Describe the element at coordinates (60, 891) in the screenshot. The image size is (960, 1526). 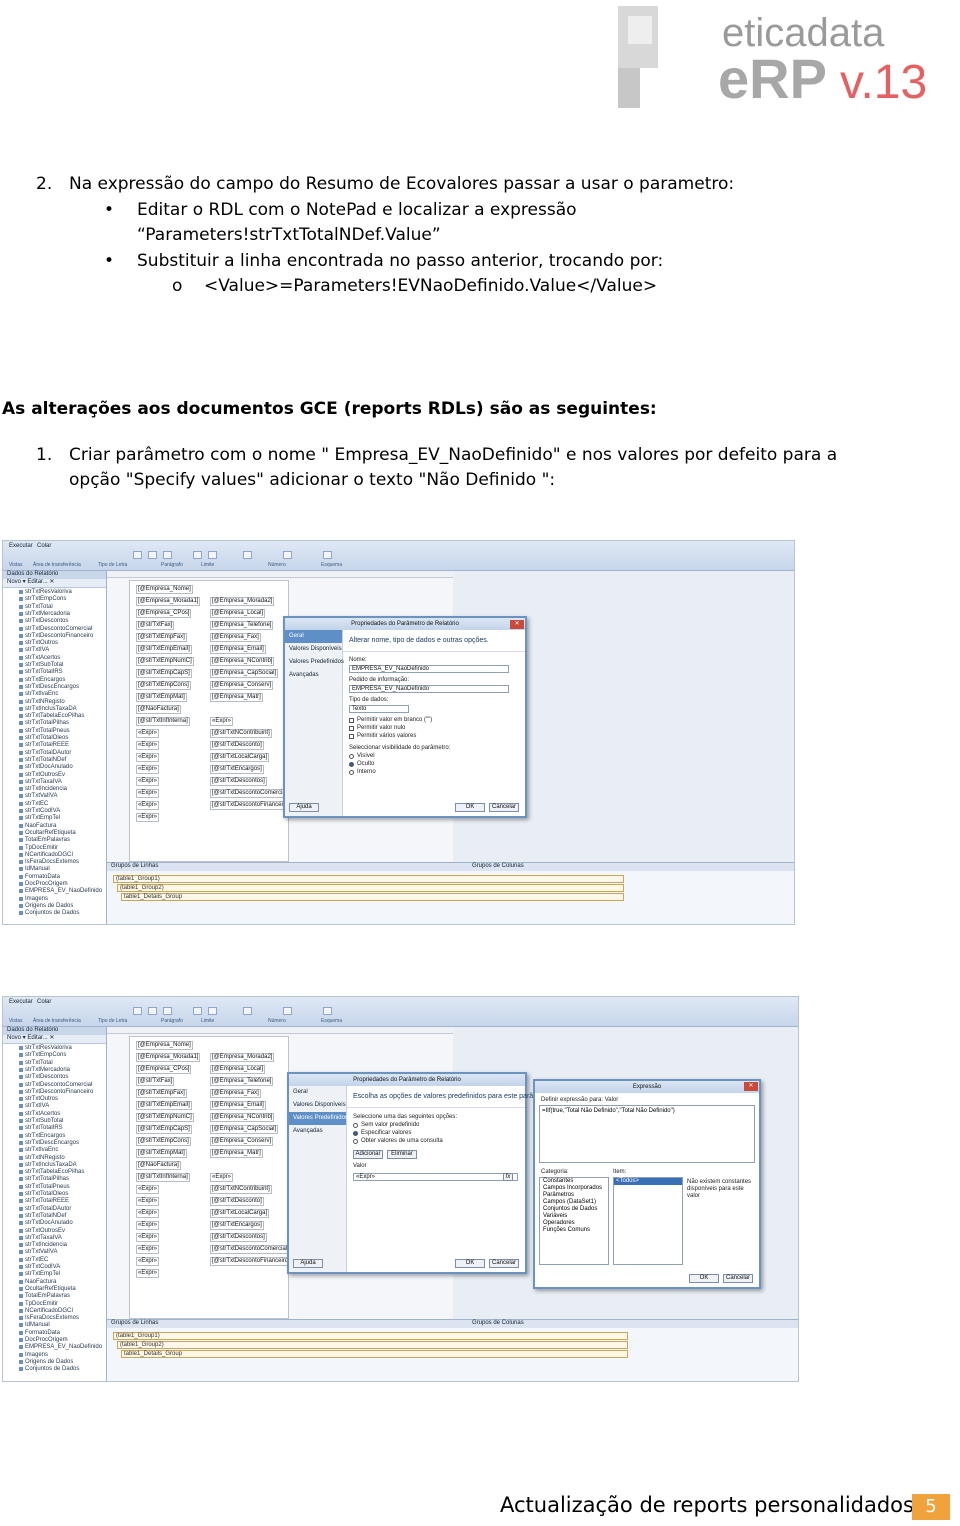
I see `field-item: EMPRESA_EV_NaoDefinido` at that location.